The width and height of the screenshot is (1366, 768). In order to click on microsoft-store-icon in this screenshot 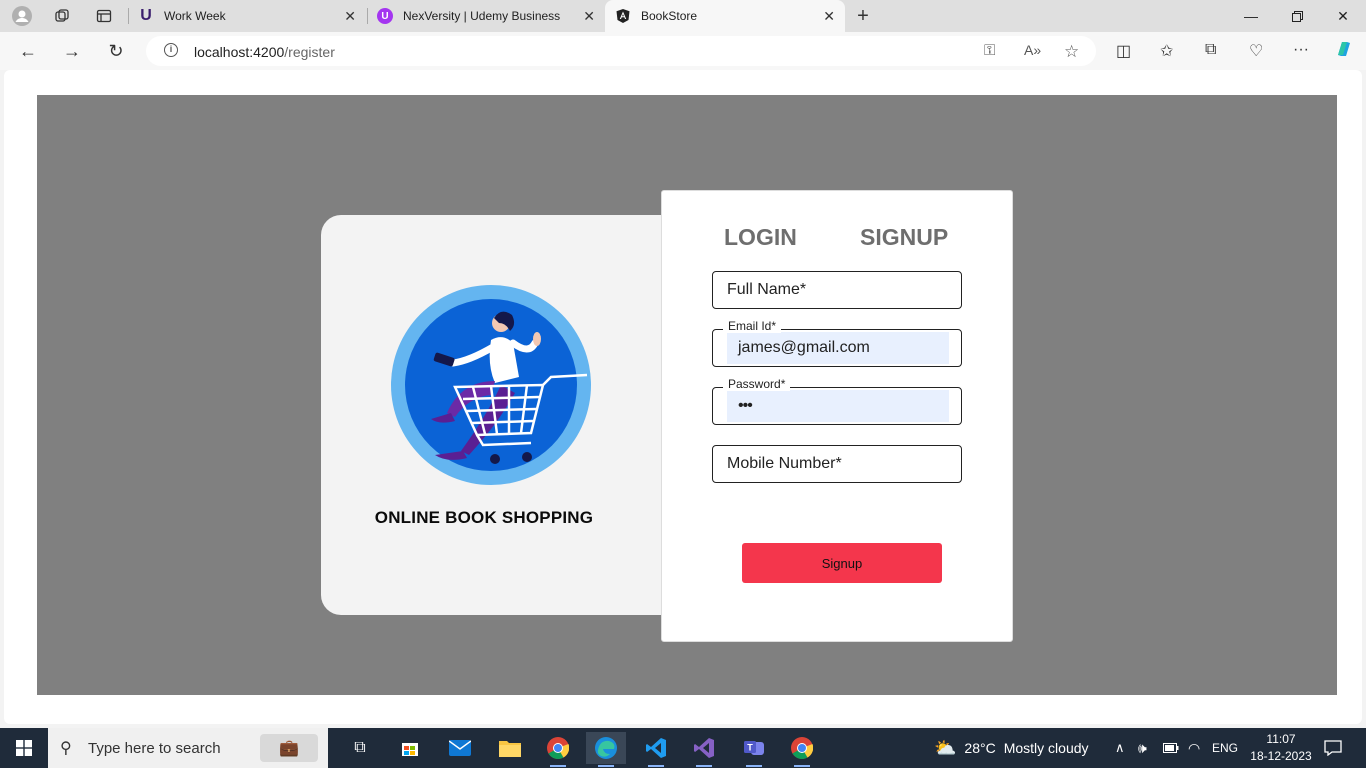, I will do `click(410, 748)`.